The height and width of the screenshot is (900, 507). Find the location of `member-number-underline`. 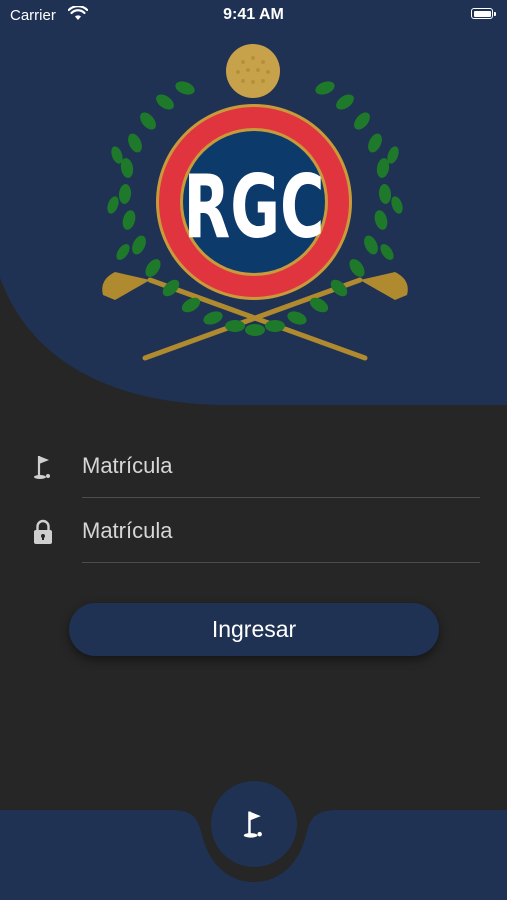

member-number-underline is located at coordinates (281, 497).